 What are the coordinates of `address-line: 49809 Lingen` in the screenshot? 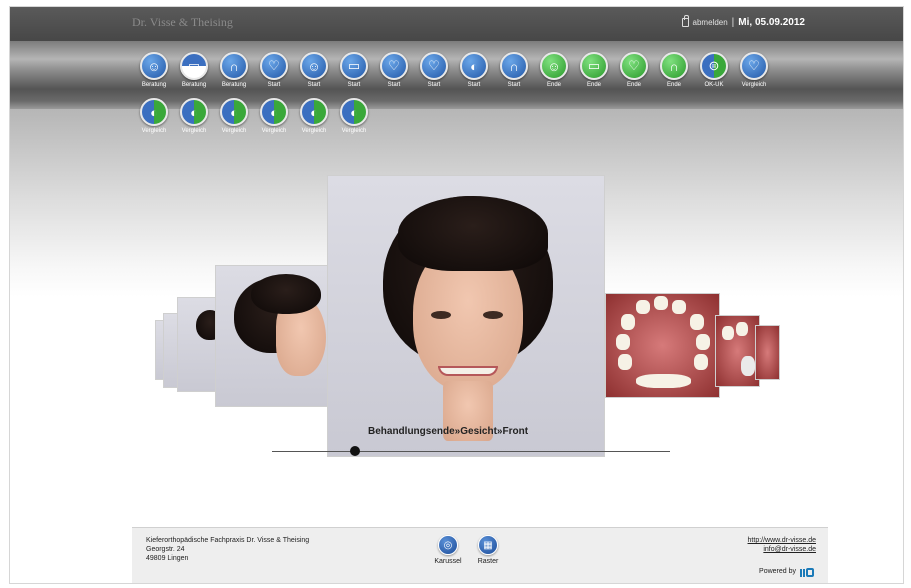 It's located at (167, 558).